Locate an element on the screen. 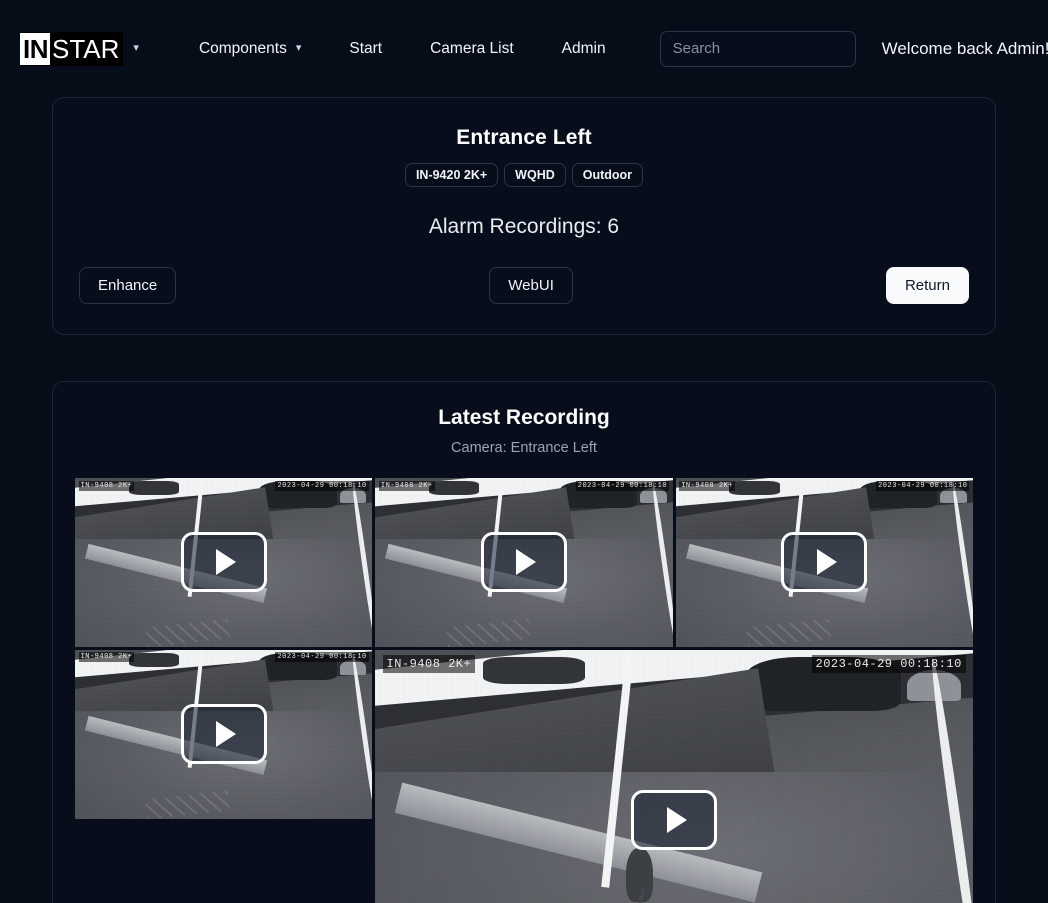 This screenshot has width=1048, height=903. camera-action-buttons: Enhance WebUI Return is located at coordinates (524, 285).